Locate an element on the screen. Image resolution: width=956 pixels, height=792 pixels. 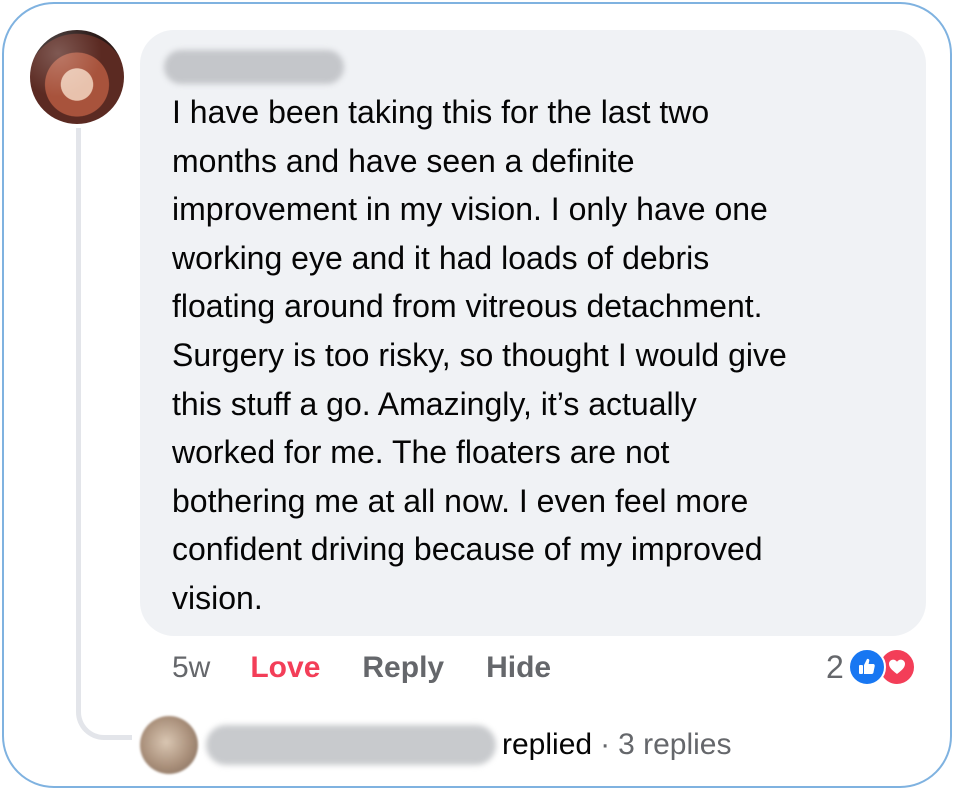
hide-button: Hide is located at coordinates (518, 668).